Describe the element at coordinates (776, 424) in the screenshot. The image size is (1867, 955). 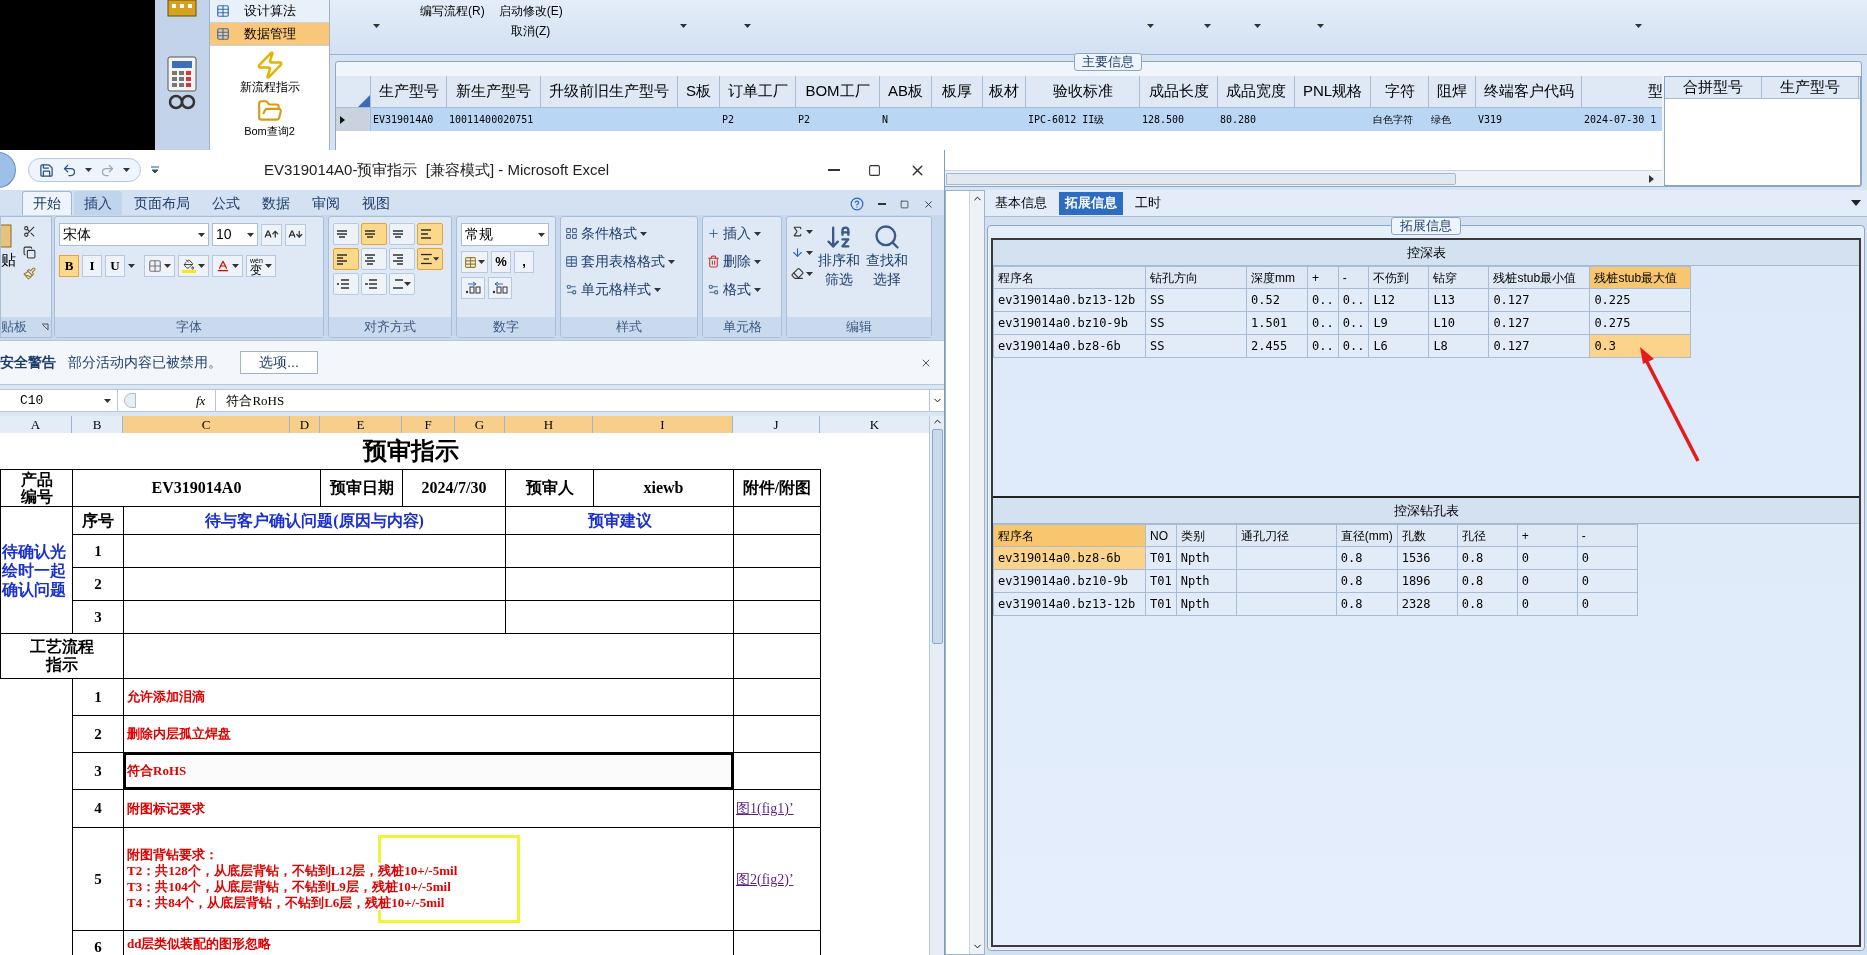
I see `column-header: J` at that location.